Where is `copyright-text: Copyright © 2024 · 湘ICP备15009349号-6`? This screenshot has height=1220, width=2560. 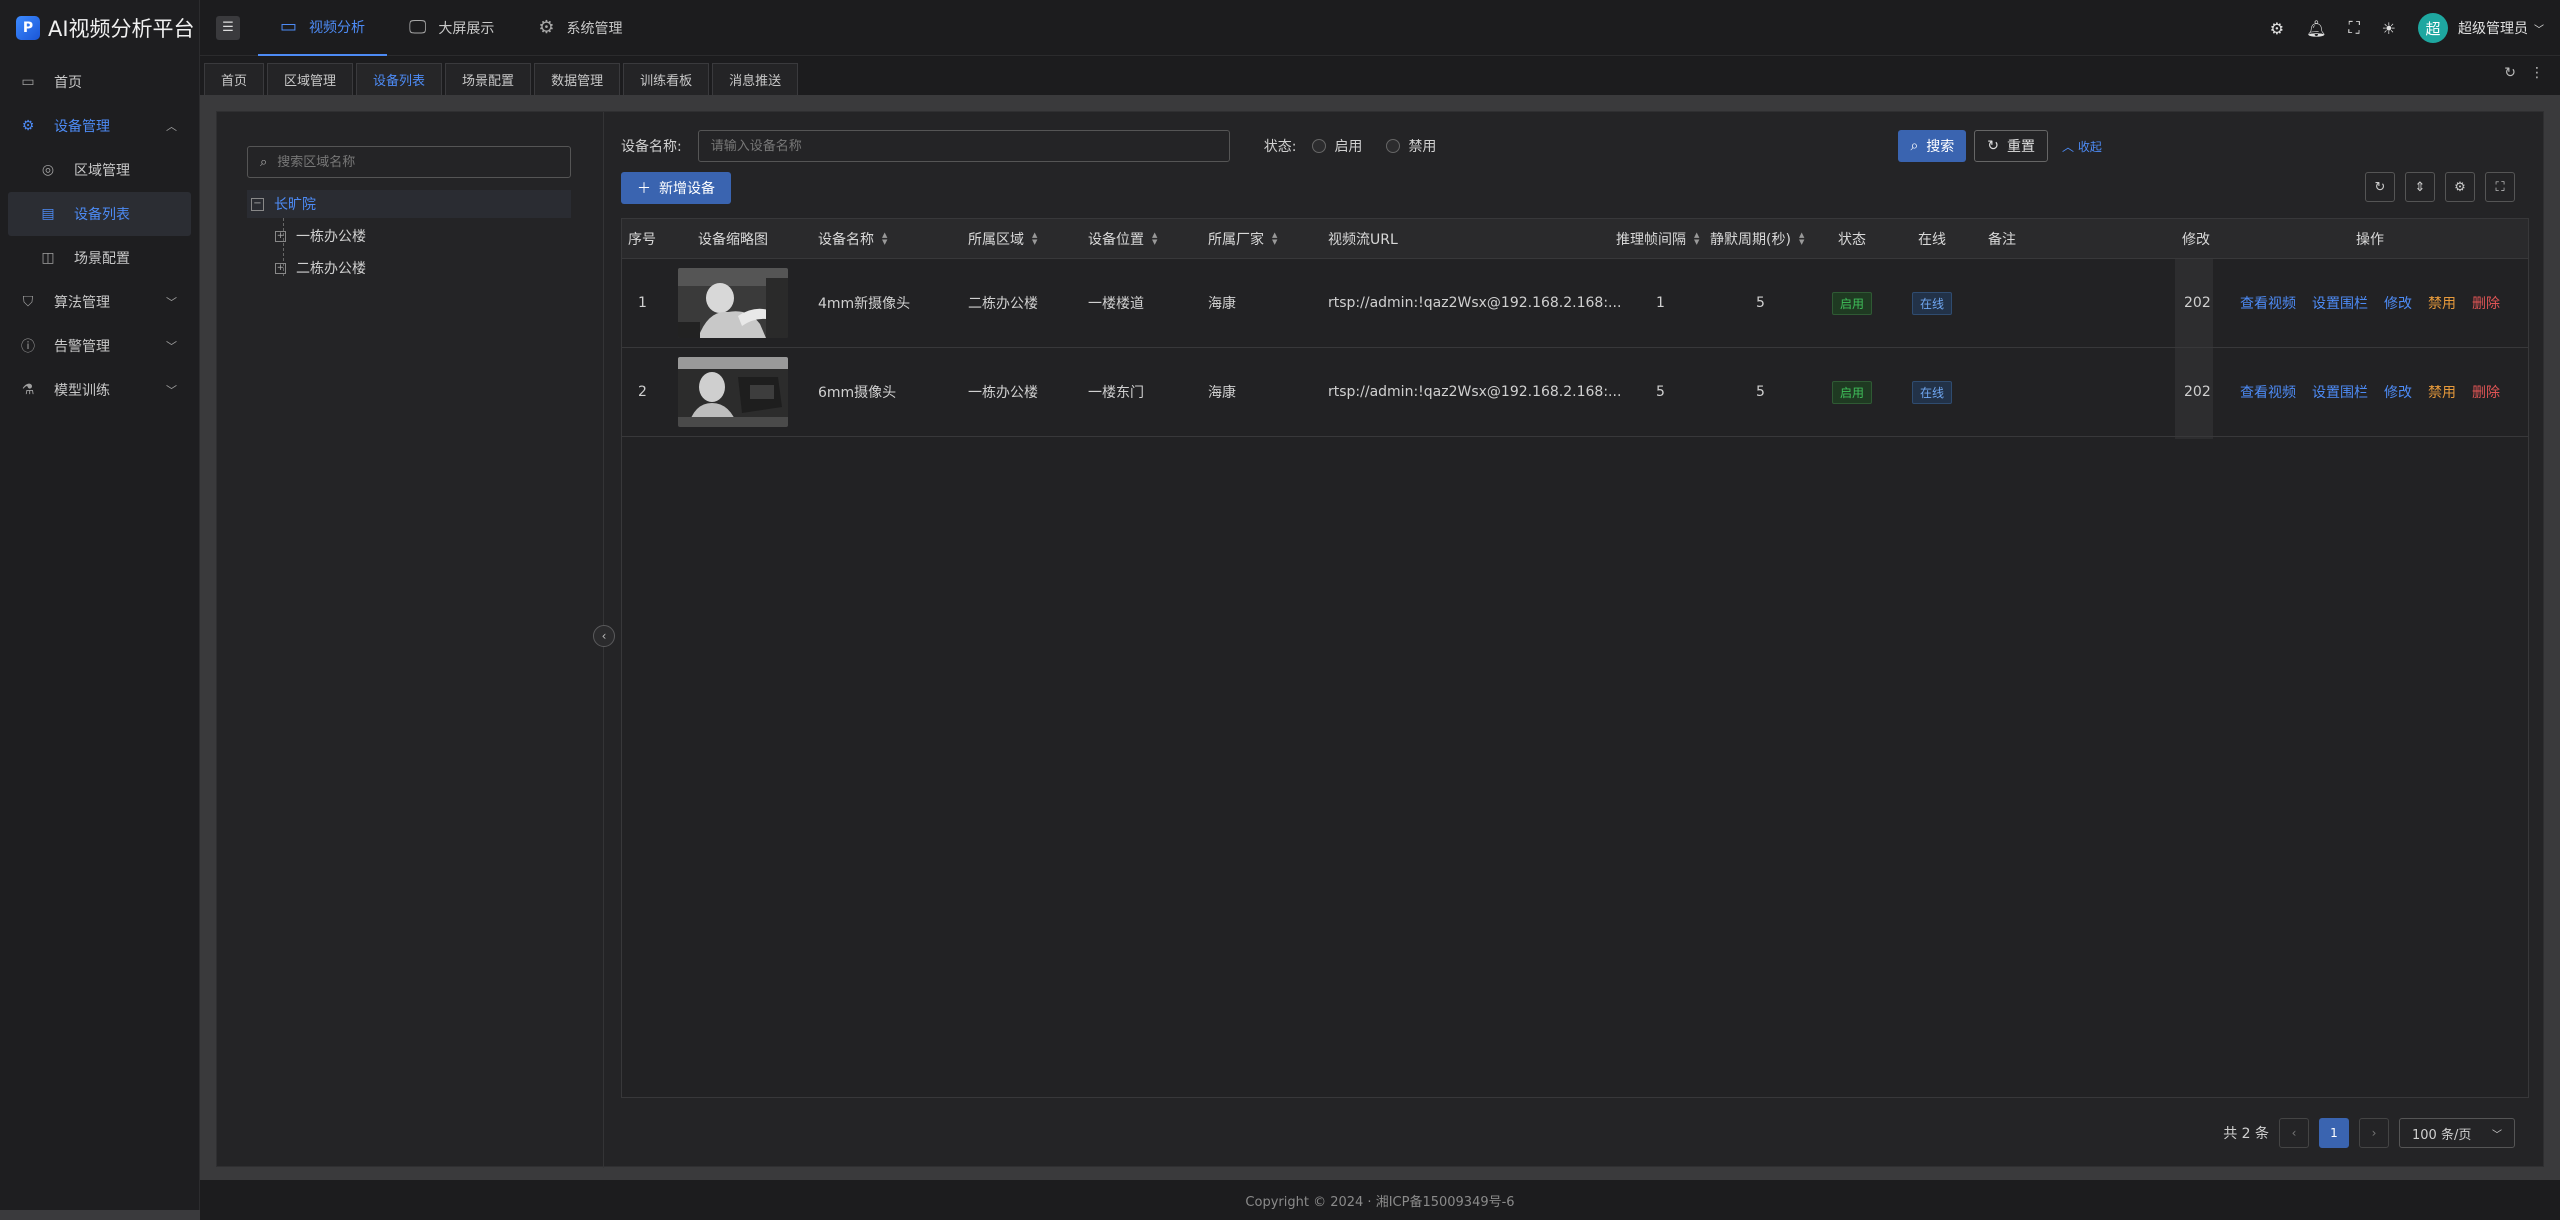 copyright-text: Copyright © 2024 · 湘ICP备15009349号-6 is located at coordinates (1380, 1202).